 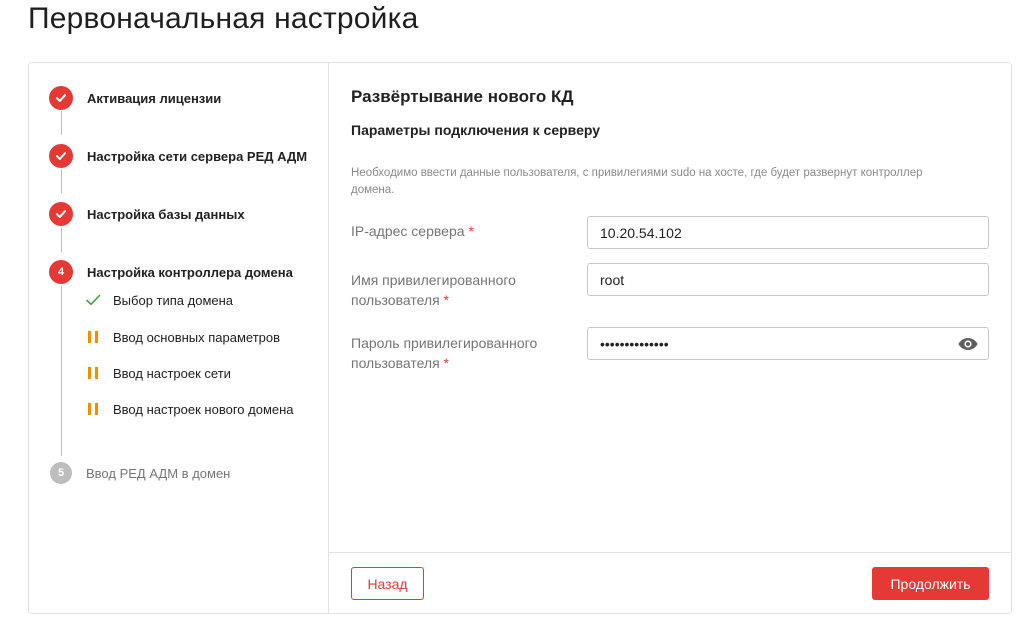 What do you see at coordinates (476, 130) in the screenshot?
I see `subsection-title: Параметры подключения к серверу` at bounding box center [476, 130].